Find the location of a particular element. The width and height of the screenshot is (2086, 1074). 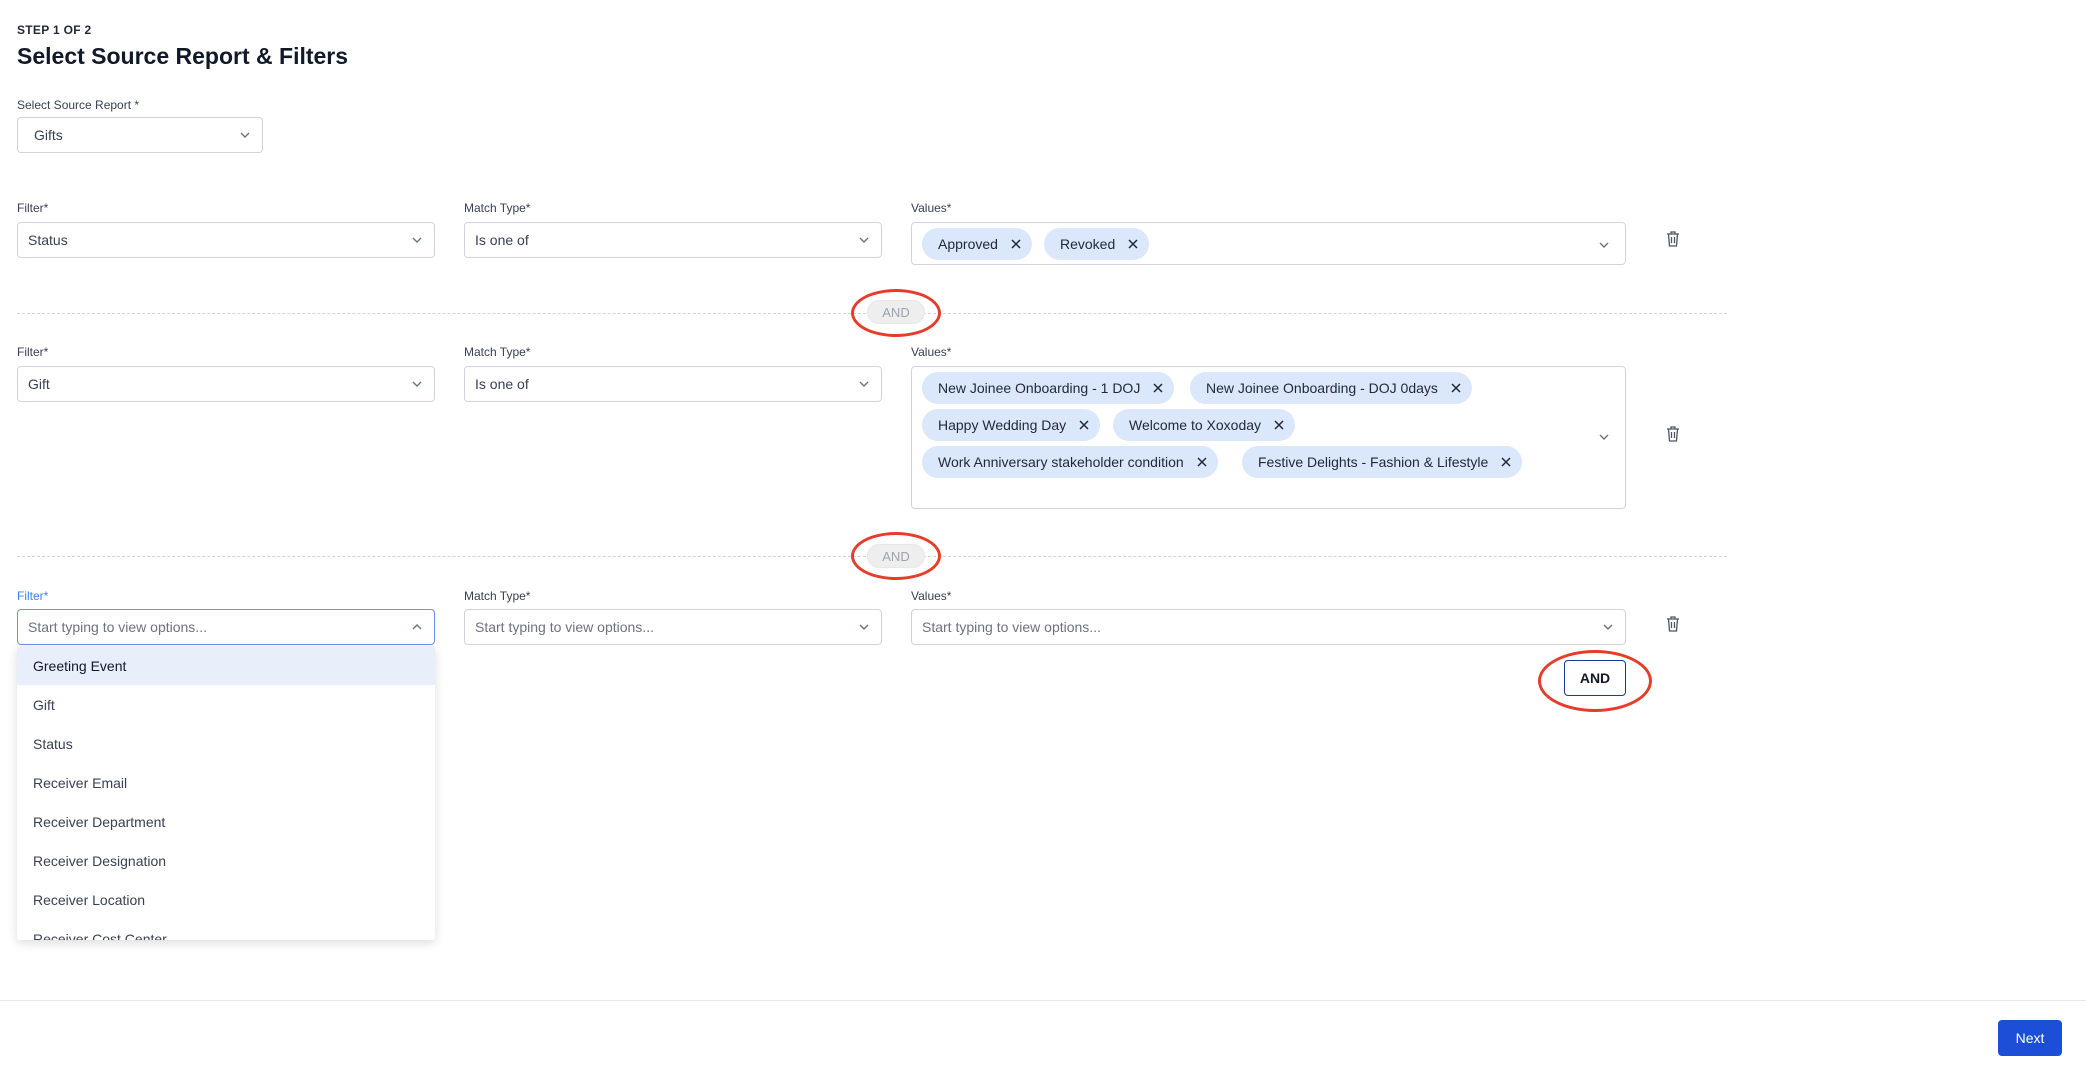

value-chip: Approved is located at coordinates (977, 244).